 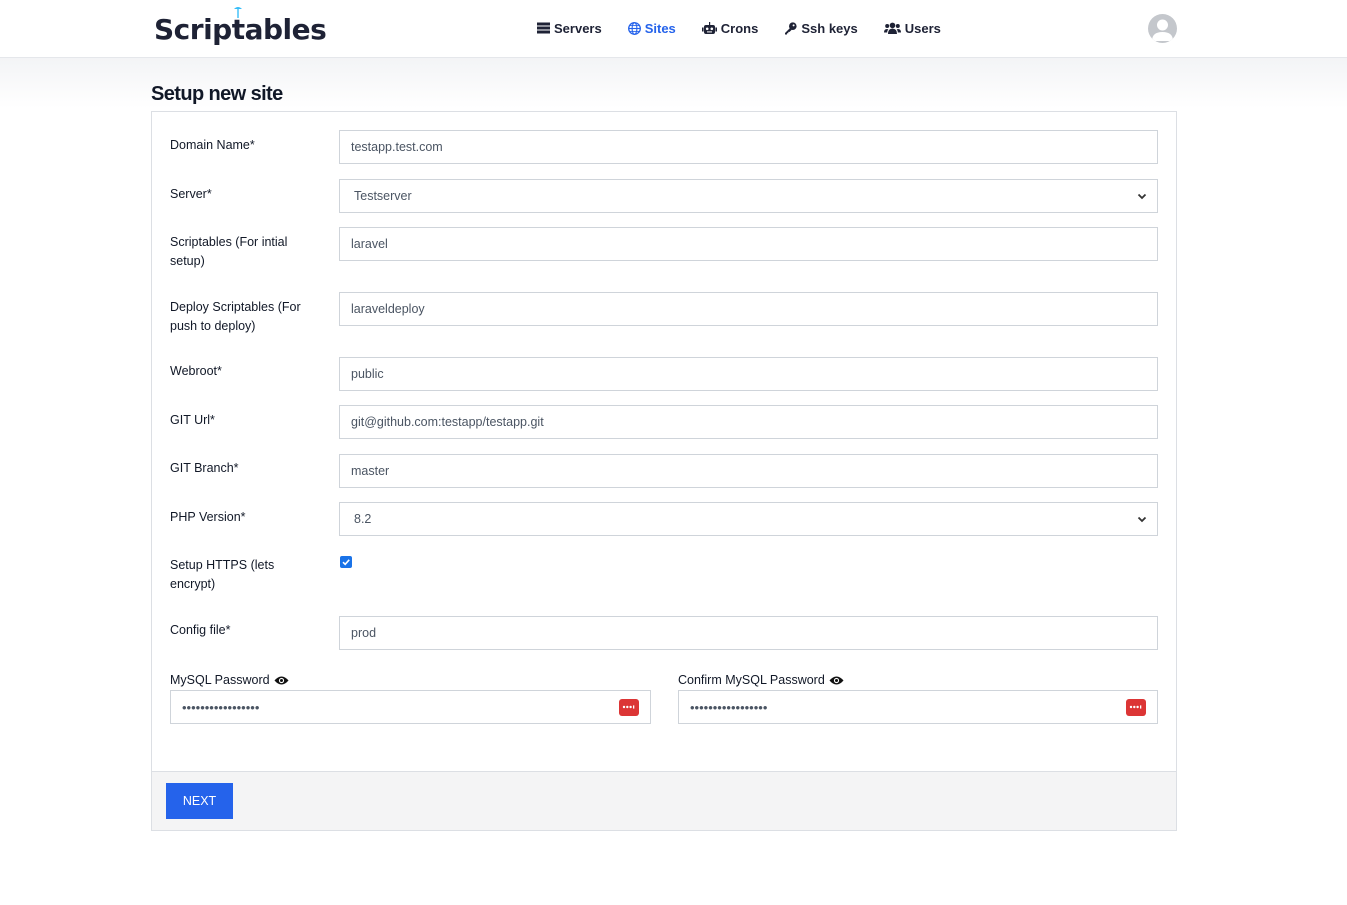 I want to click on config-label: Config file*, so click(x=200, y=630).